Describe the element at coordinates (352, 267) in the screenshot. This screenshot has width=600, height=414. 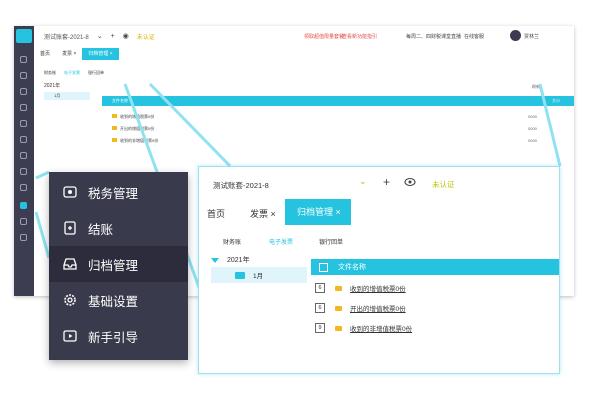
I see `file-list-header-label: 文件名称` at that location.